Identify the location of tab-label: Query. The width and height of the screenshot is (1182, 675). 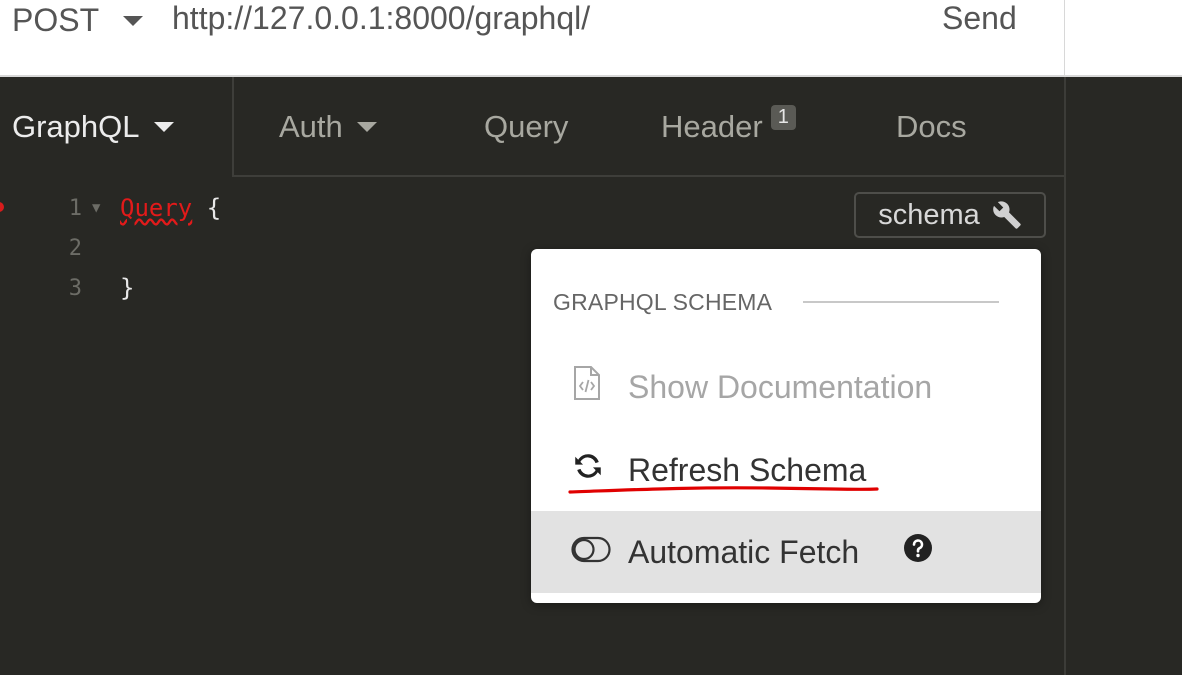
(526, 126).